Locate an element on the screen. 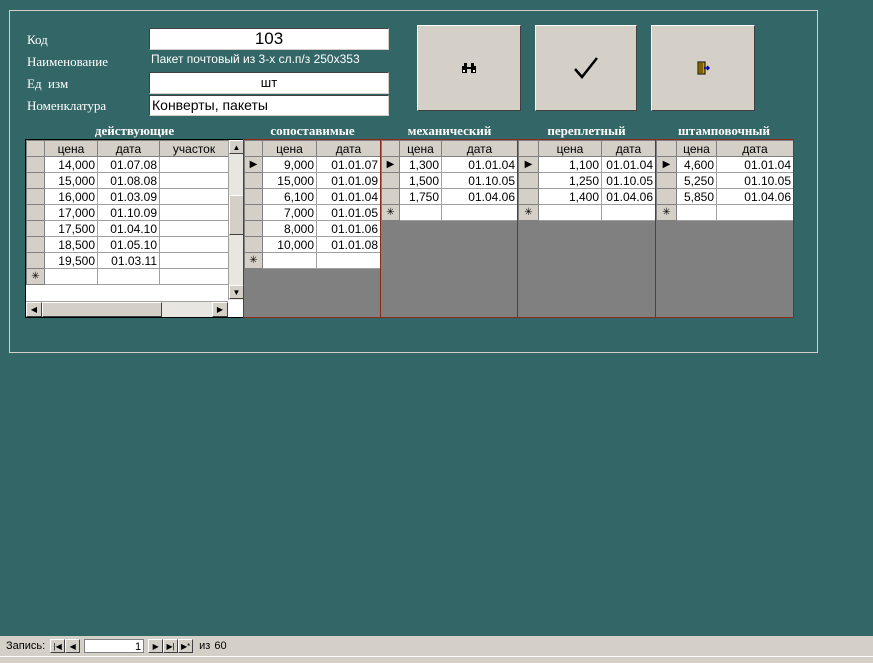 The width and height of the screenshot is (873, 663). price-cell: 1,500 is located at coordinates (420, 180).